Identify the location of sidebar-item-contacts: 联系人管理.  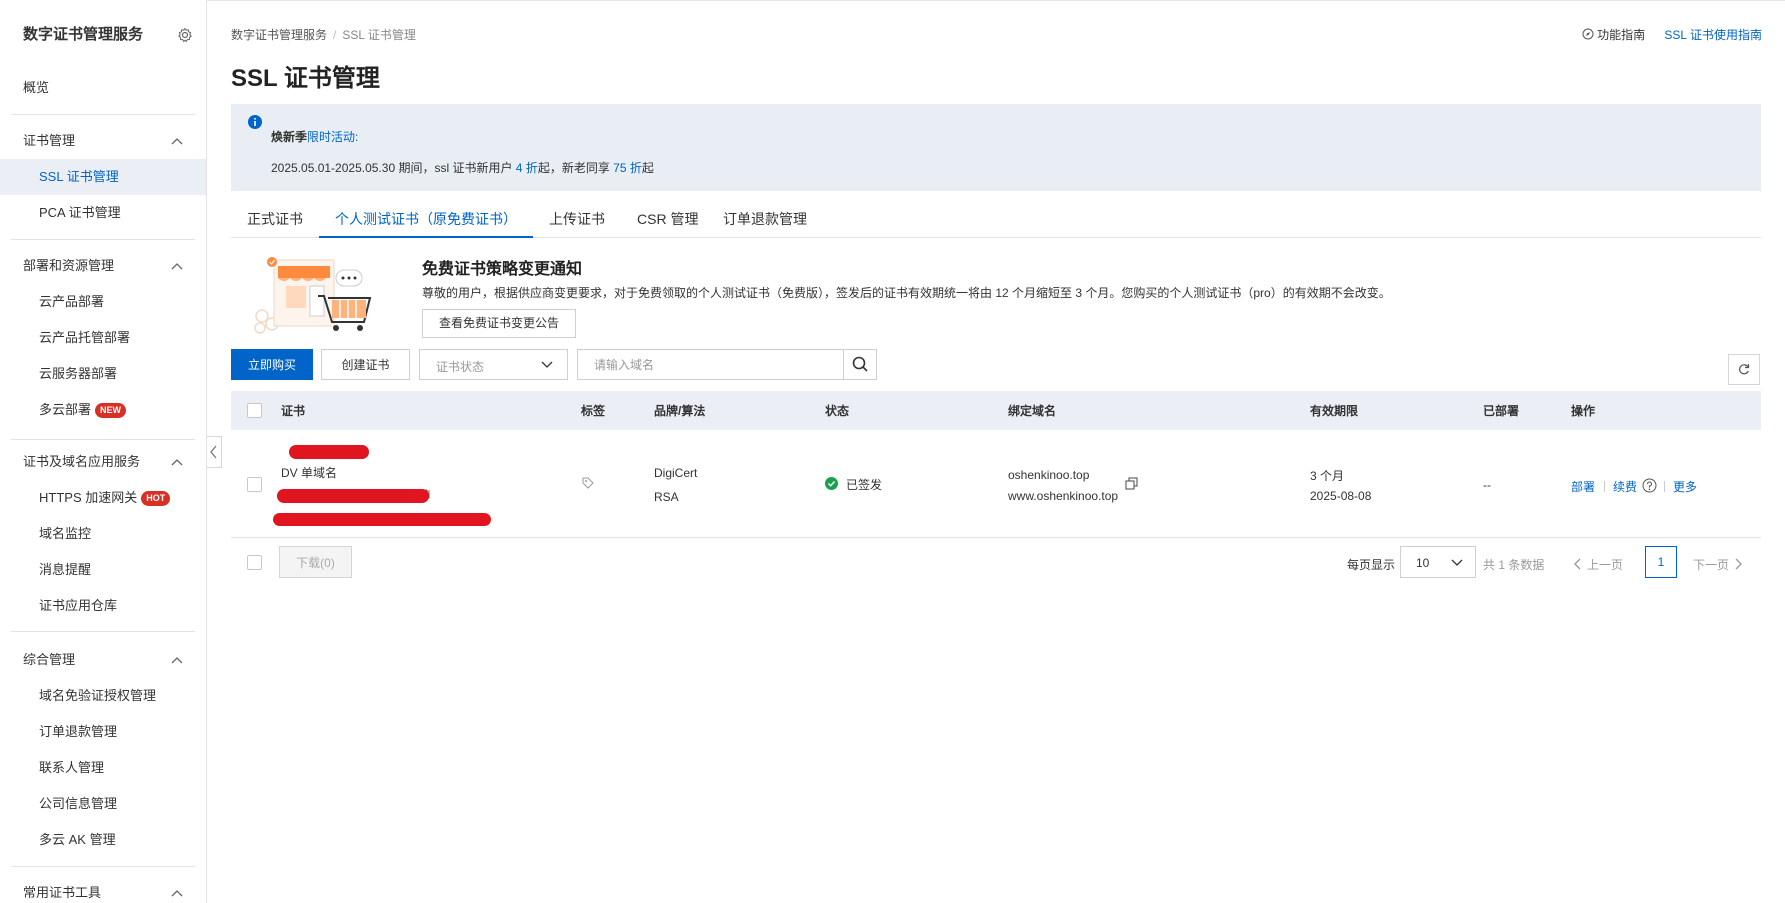
(71, 768).